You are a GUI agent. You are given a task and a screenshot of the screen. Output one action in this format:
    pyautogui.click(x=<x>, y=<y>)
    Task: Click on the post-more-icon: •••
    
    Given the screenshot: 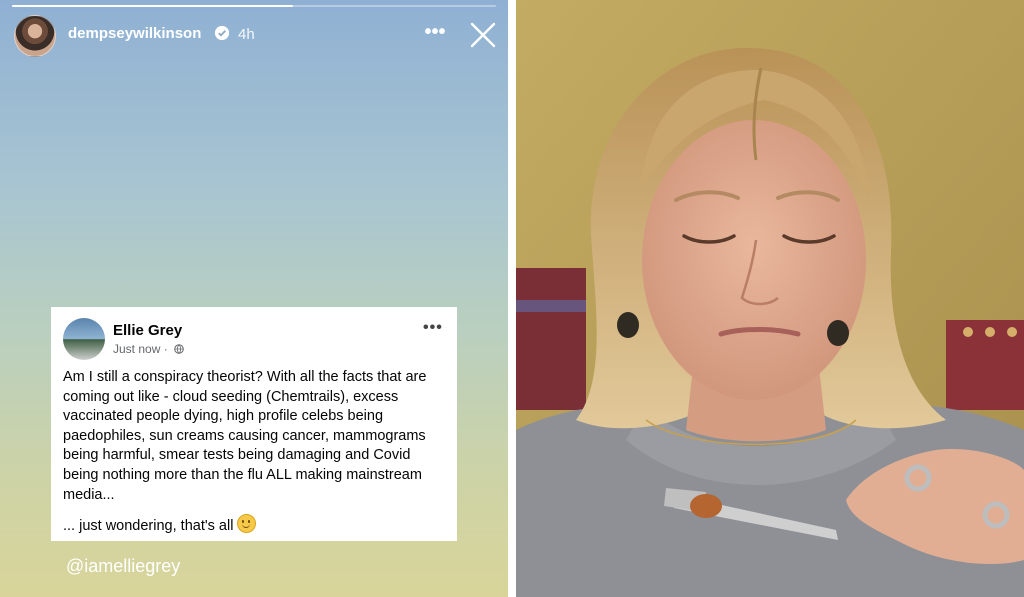 What is the action you would take?
    pyautogui.click(x=433, y=328)
    